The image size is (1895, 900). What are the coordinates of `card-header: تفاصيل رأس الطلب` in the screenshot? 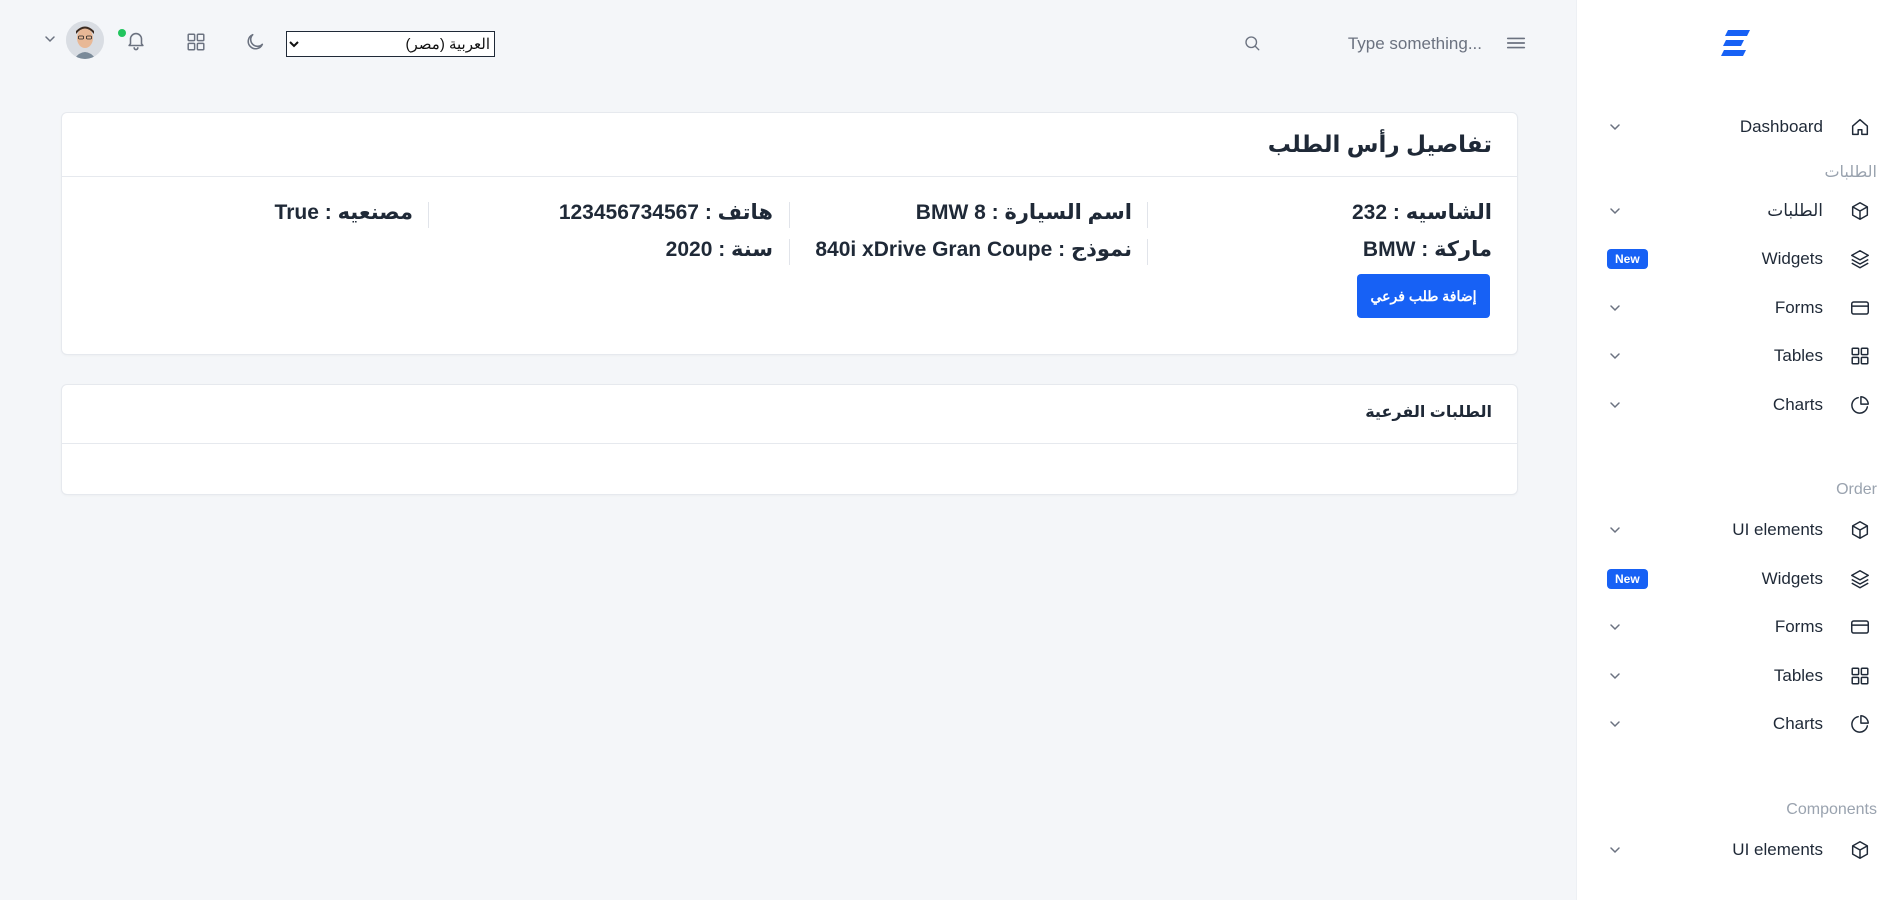 It's located at (789, 145).